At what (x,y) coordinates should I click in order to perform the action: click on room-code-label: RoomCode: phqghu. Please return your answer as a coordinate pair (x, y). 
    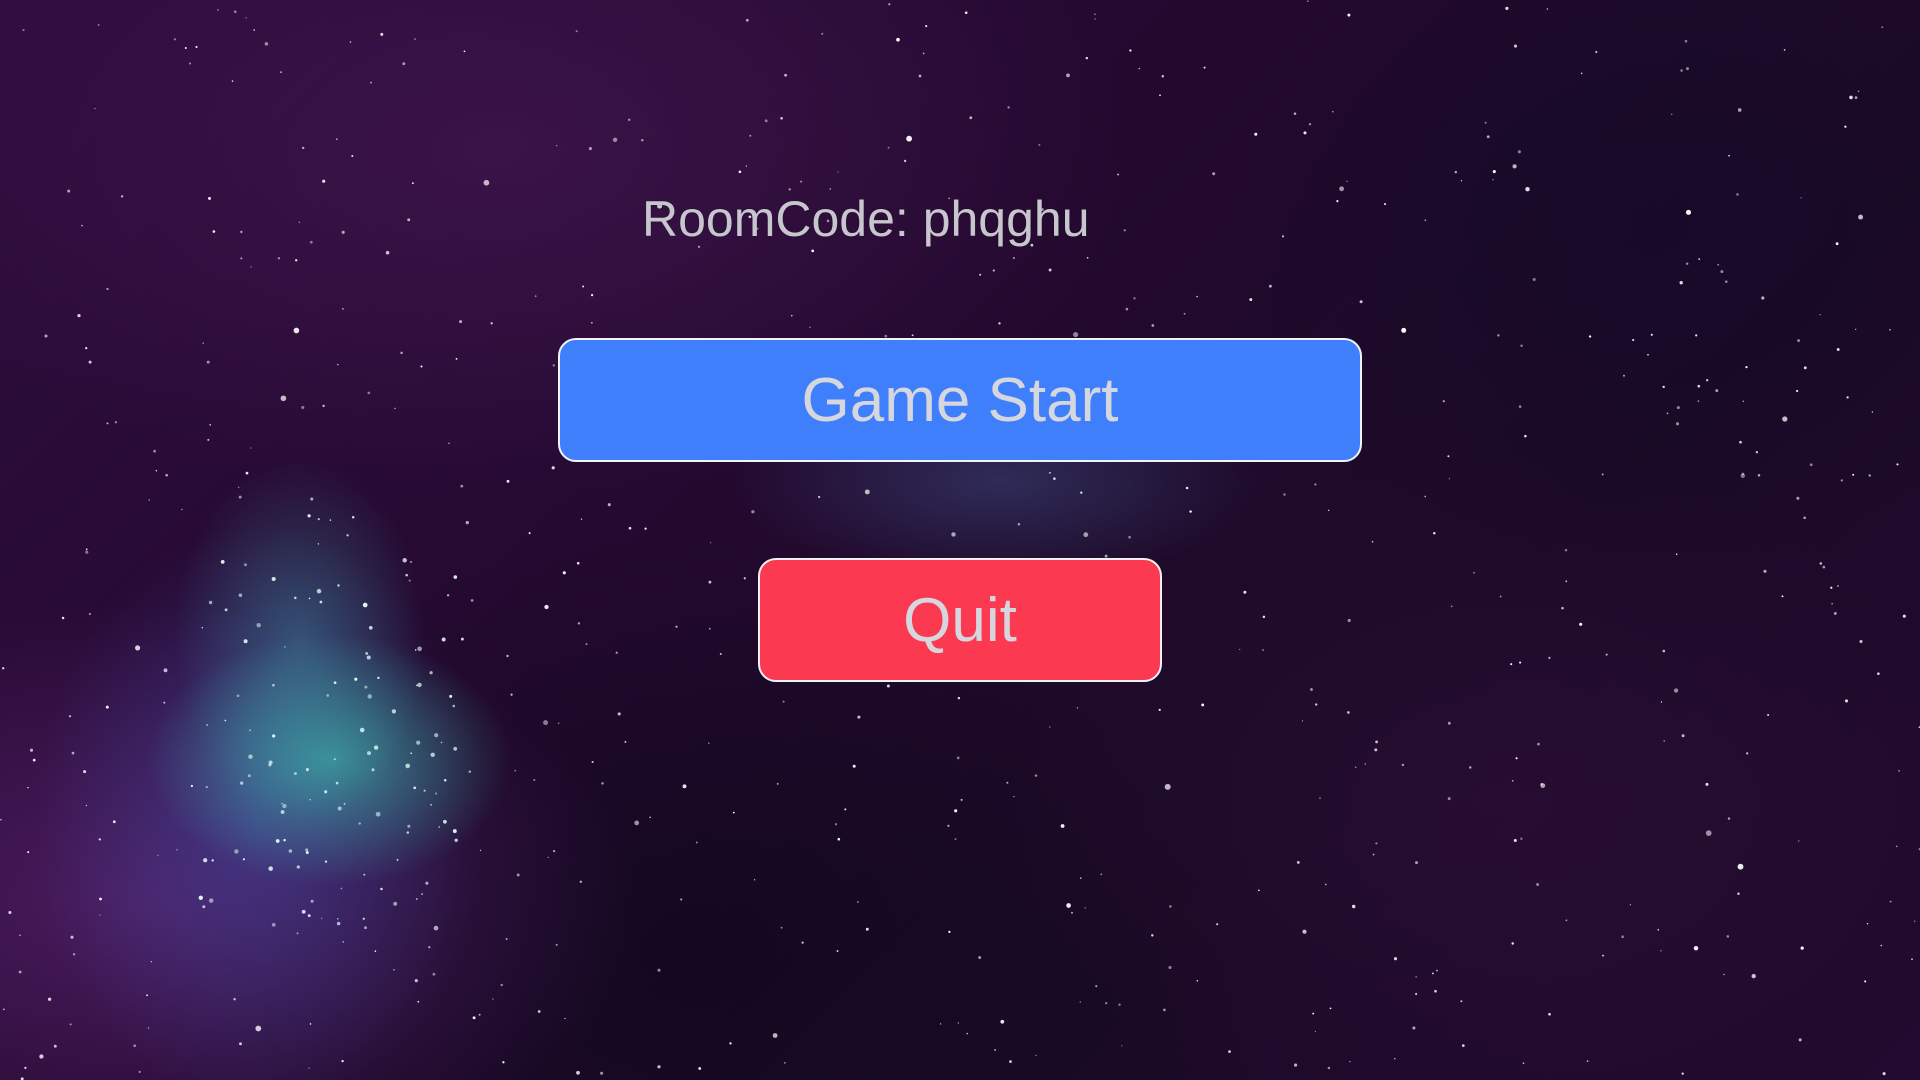
    Looking at the image, I should click on (866, 219).